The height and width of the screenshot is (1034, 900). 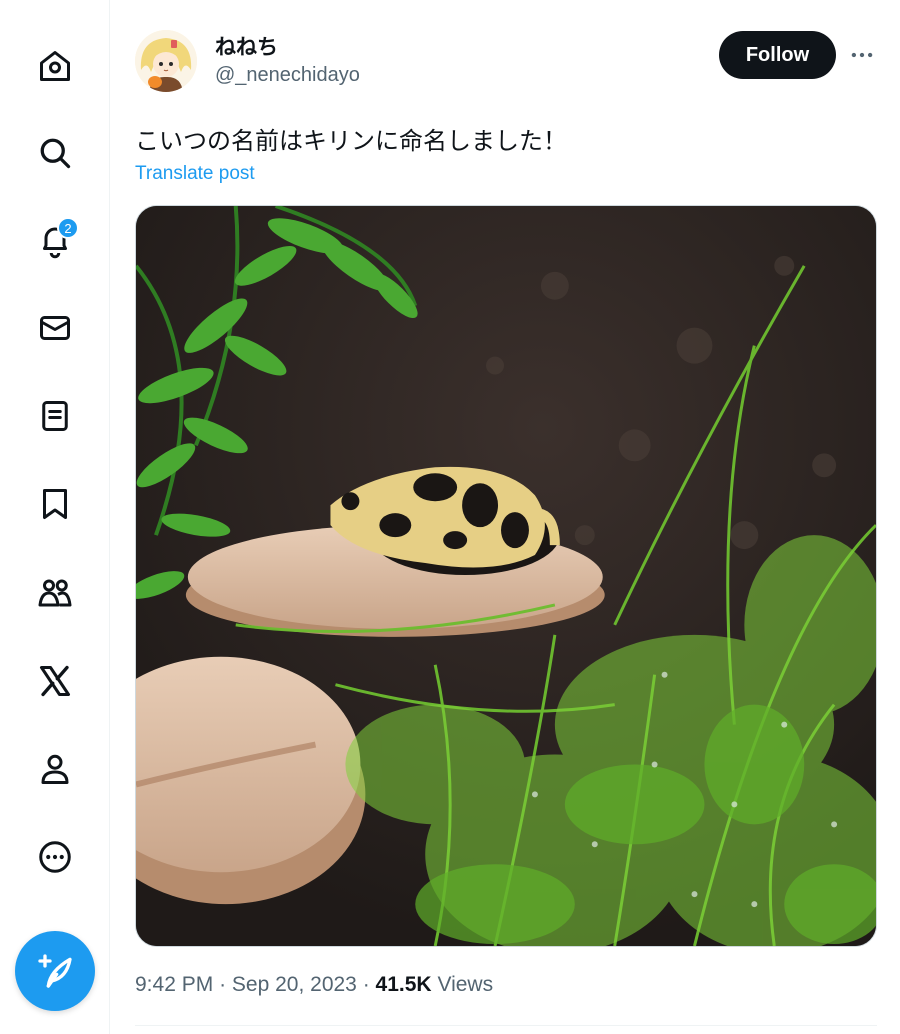 I want to click on nav-messages, so click(x=55, y=328).